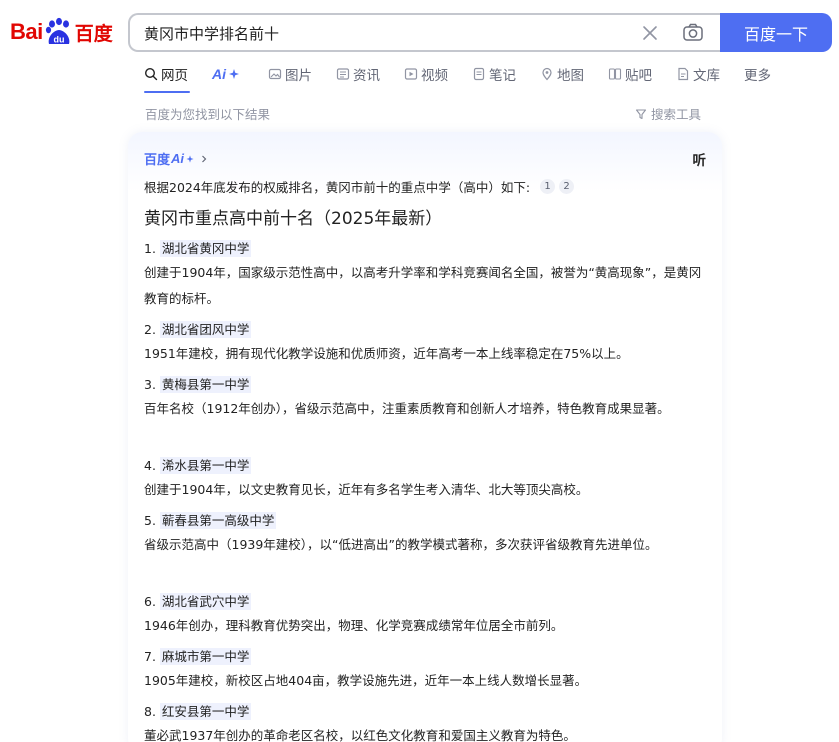  What do you see at coordinates (204, 158) in the screenshot?
I see `chevron-right-icon` at bounding box center [204, 158].